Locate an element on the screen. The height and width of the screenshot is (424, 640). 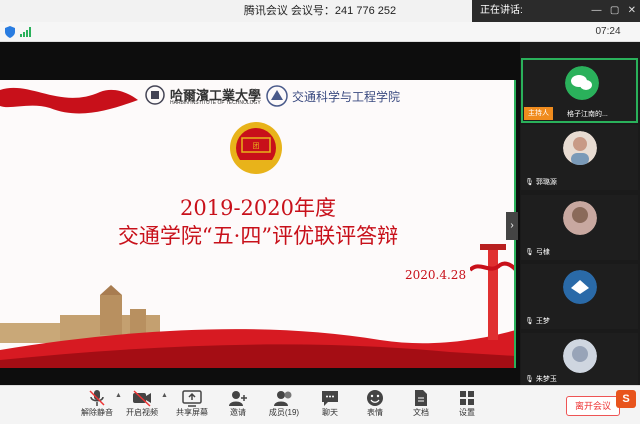
youth-league-emblem-icon: 团 is located at coordinates (256, 148).